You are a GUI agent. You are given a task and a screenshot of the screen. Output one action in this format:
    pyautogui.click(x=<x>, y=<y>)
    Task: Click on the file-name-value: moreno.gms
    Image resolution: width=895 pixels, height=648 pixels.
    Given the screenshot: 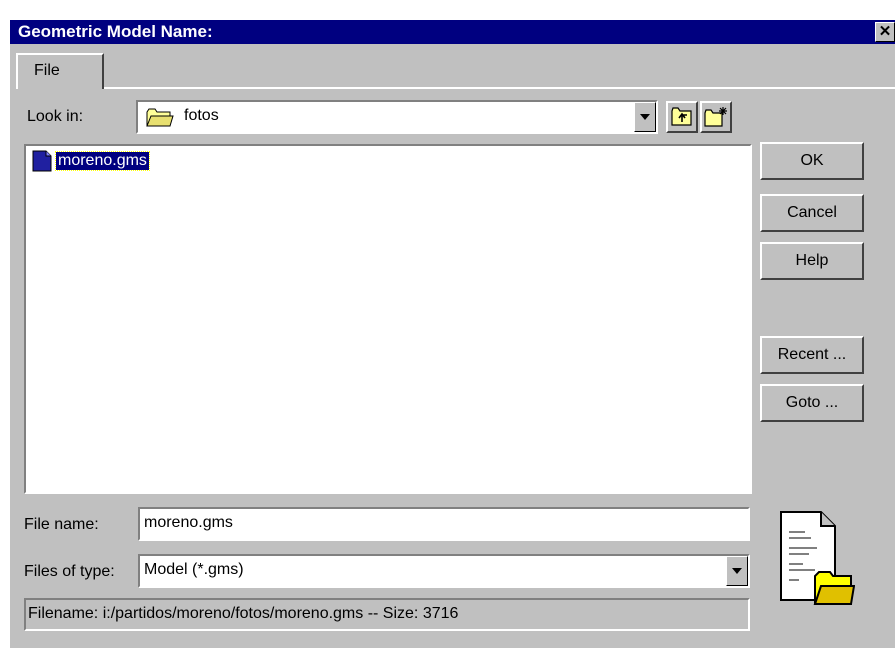 What is the action you would take?
    pyautogui.click(x=188, y=522)
    